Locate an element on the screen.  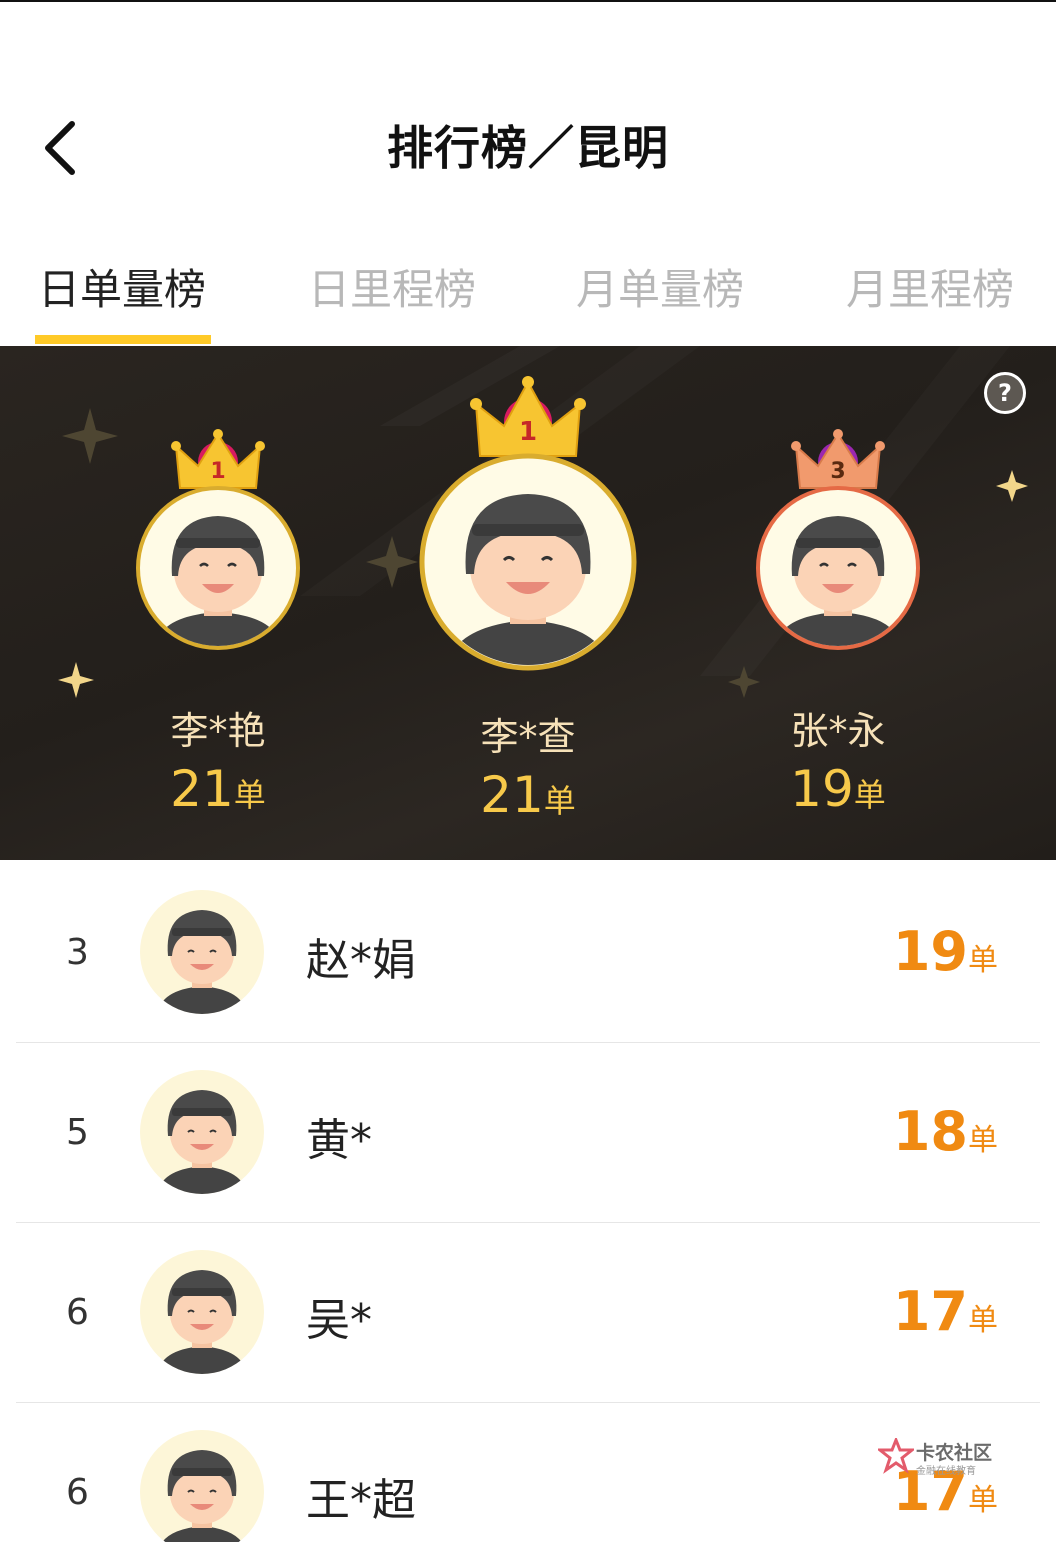
rider-name: 王*超 is located at coordinates (361, 1500).